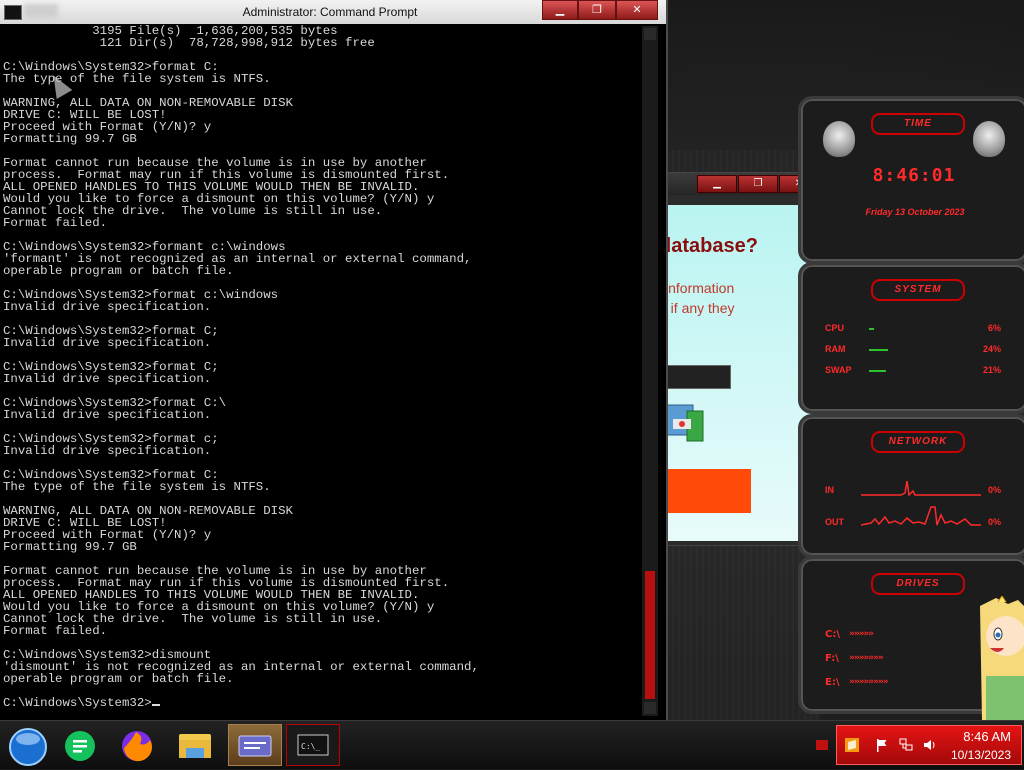 The height and width of the screenshot is (770, 1024). Describe the element at coordinates (650, 635) in the screenshot. I see `scrollbar-thumb` at that location.